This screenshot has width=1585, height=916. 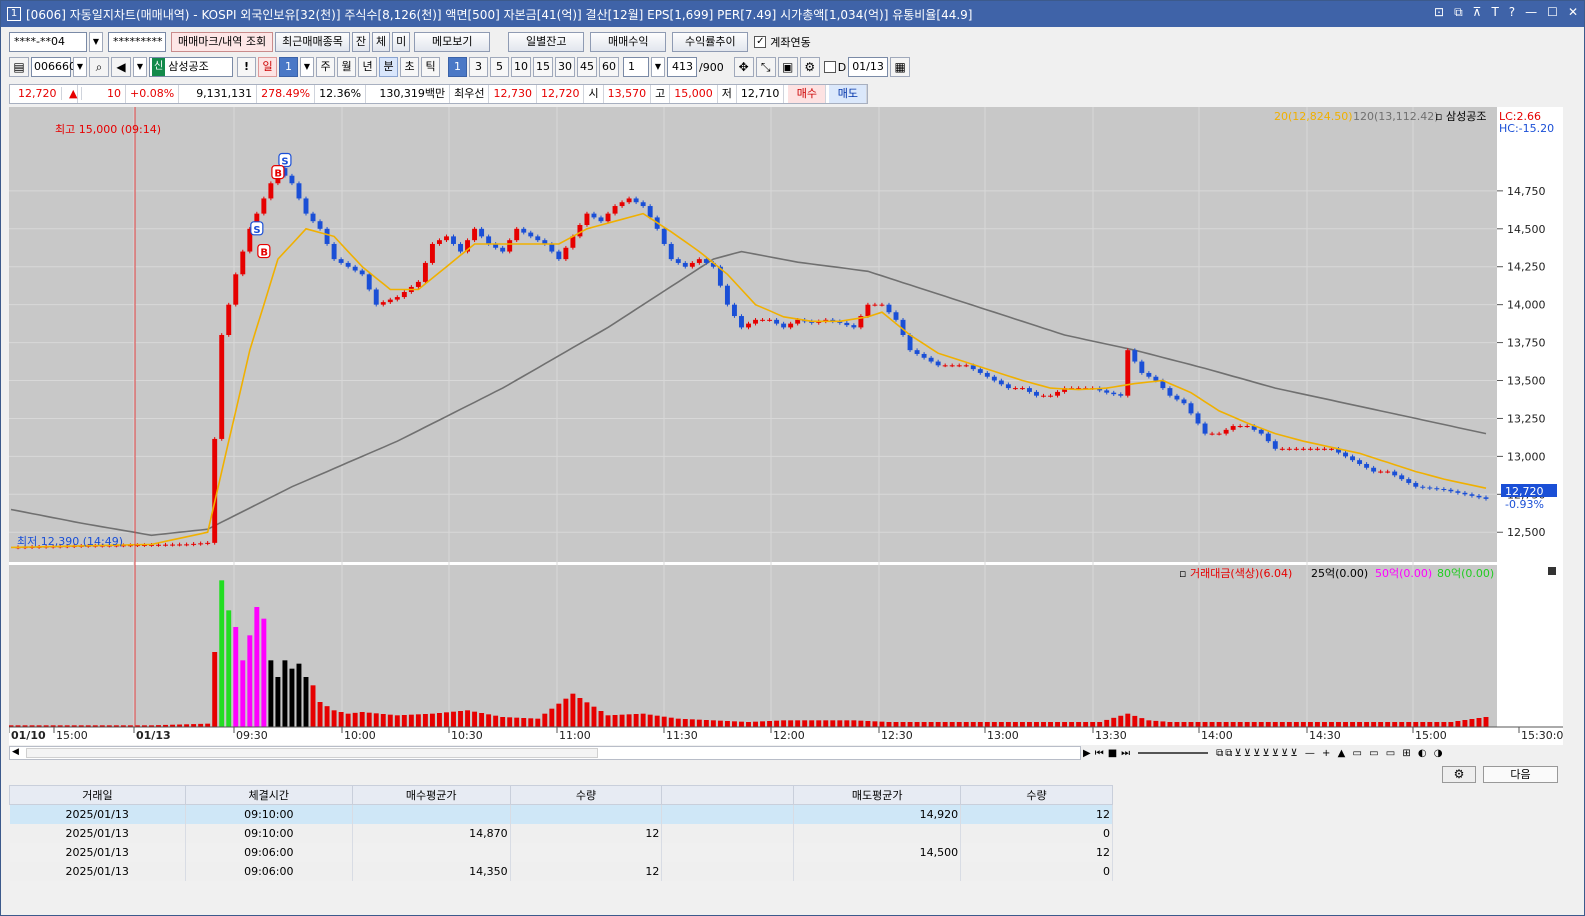 I want to click on calendar-icon: ▦, so click(x=900, y=67).